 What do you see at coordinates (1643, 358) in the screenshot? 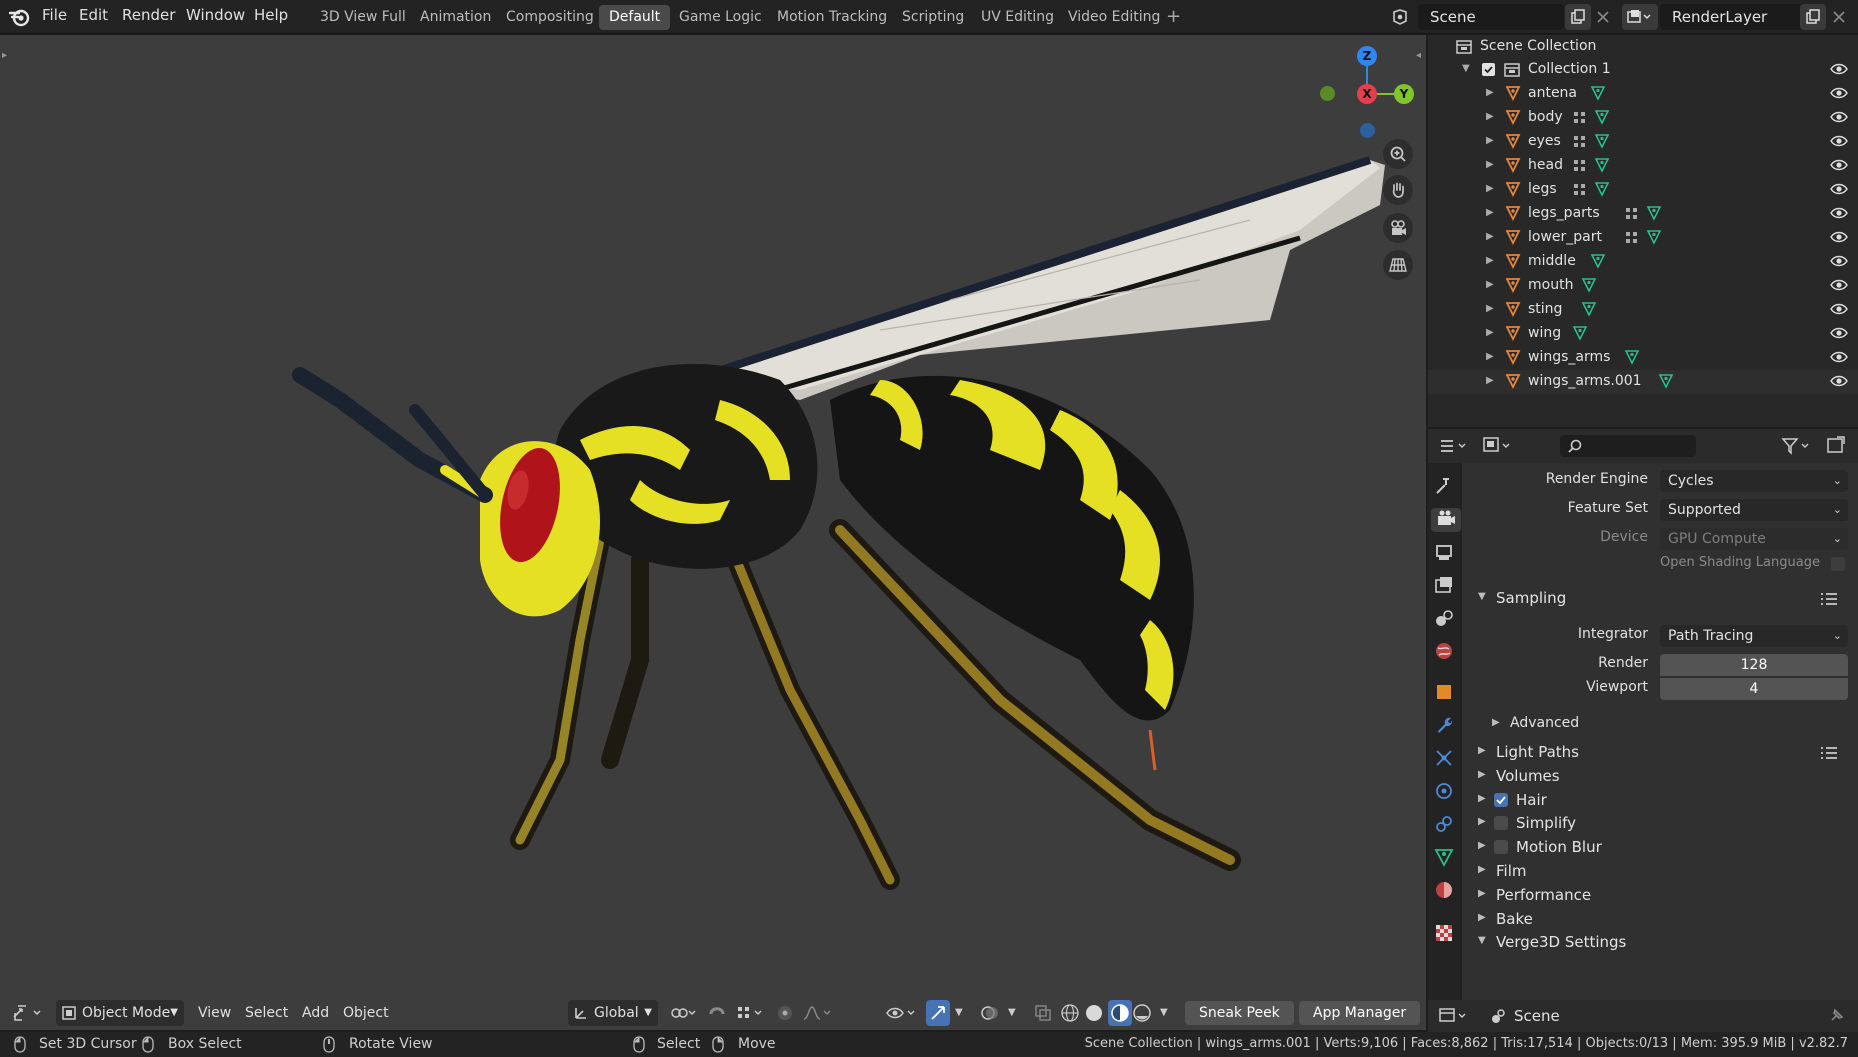
I see `outliner-object-row: ▶ wings_arms` at bounding box center [1643, 358].